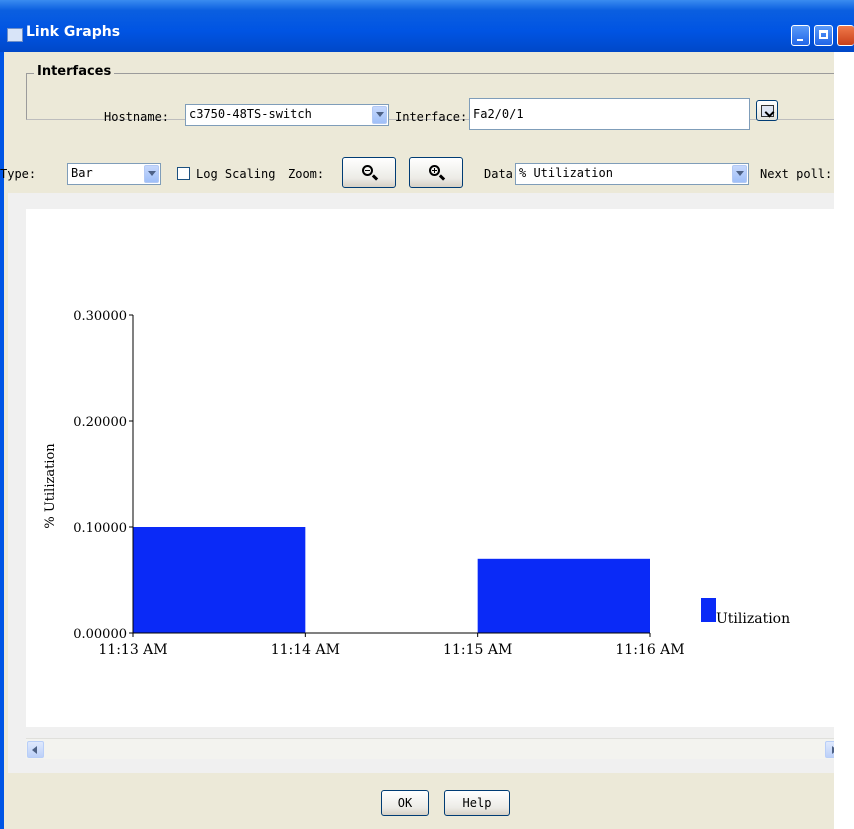  What do you see at coordinates (823, 35) in the screenshot?
I see `maximize-button` at bounding box center [823, 35].